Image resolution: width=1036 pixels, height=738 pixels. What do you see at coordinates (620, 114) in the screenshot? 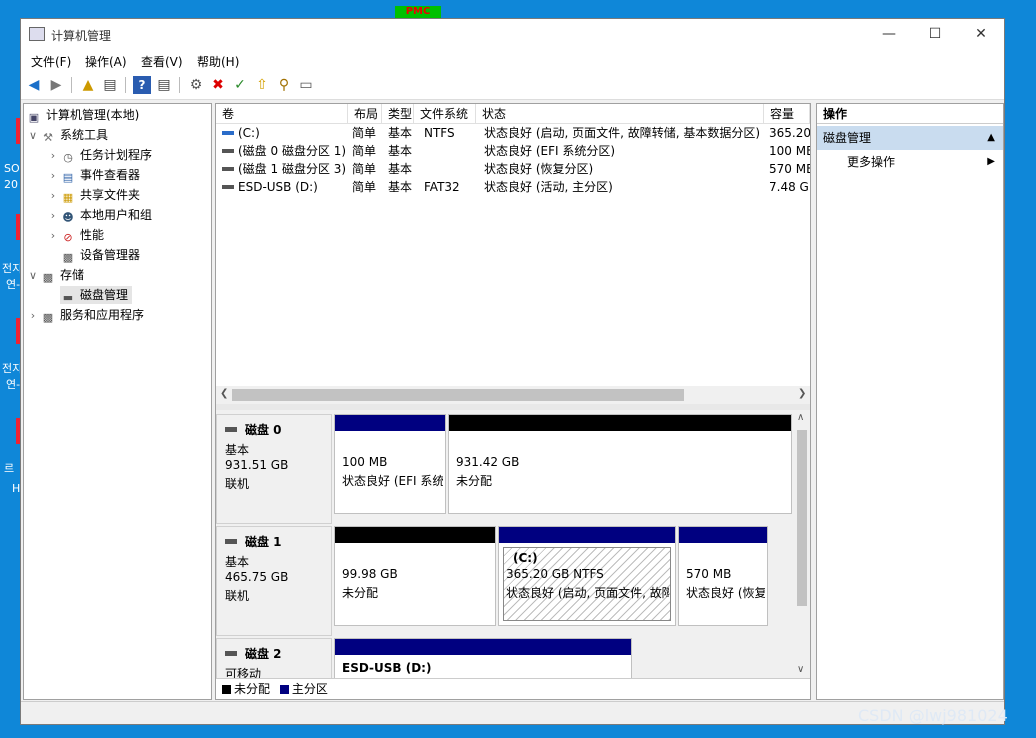
I see `column-header-status: 状态` at bounding box center [620, 114].